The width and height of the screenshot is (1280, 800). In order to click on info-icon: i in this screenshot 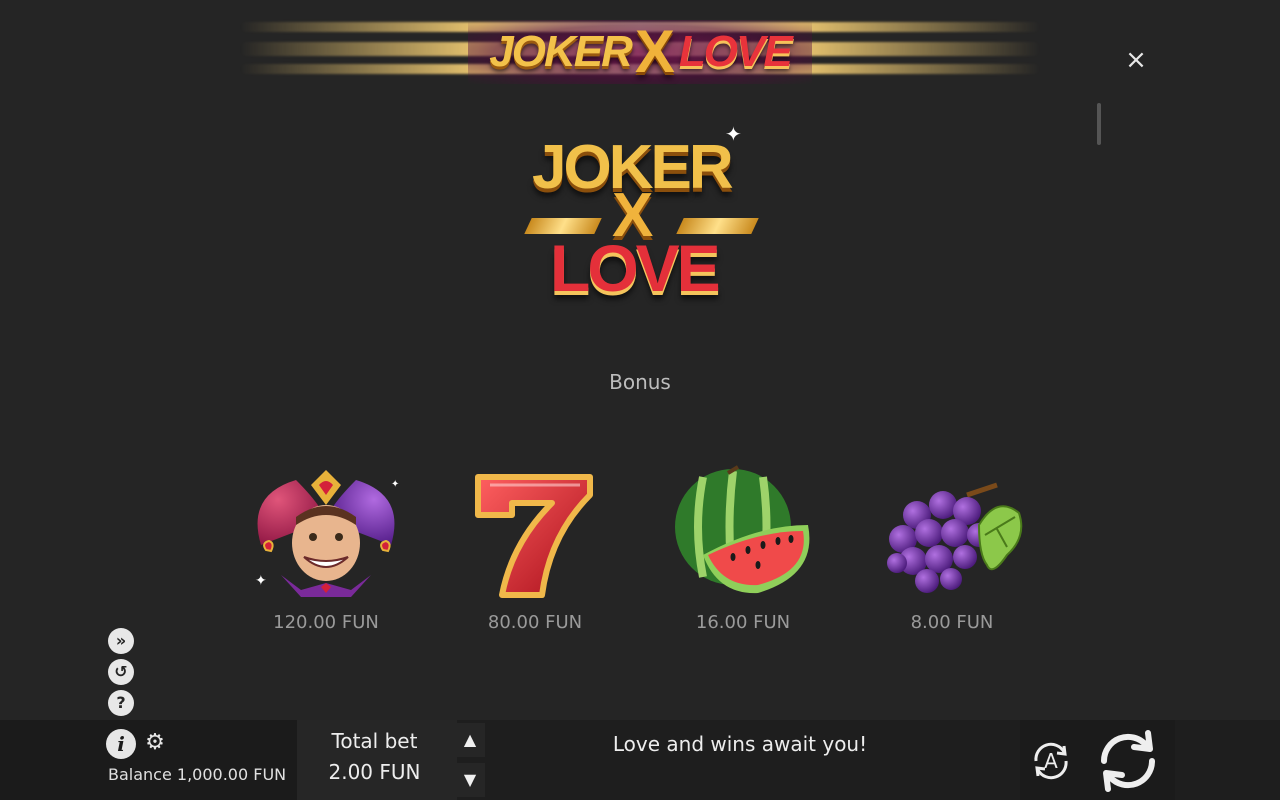, I will do `click(121, 744)`.